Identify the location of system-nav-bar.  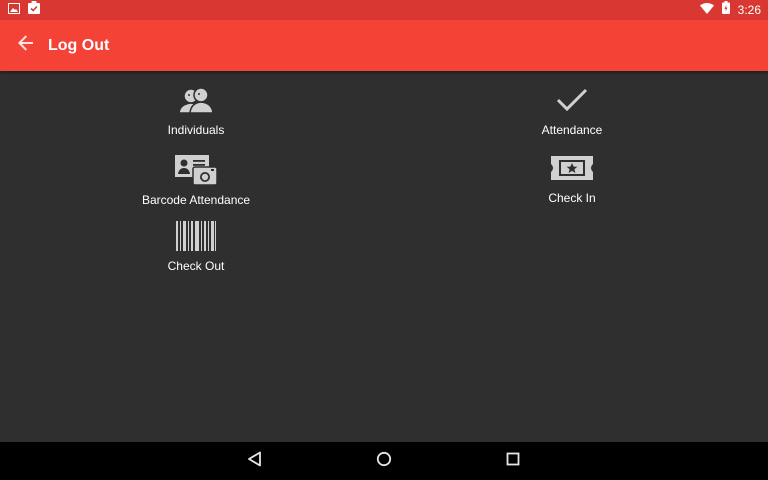
(384, 461).